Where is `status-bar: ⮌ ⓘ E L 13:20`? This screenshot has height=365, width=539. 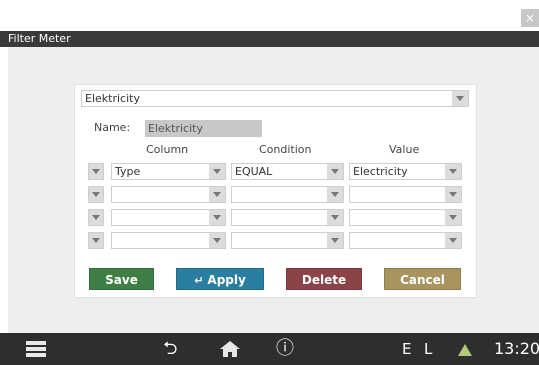 status-bar: ⮌ ⓘ E L 13:20 is located at coordinates (269, 349).